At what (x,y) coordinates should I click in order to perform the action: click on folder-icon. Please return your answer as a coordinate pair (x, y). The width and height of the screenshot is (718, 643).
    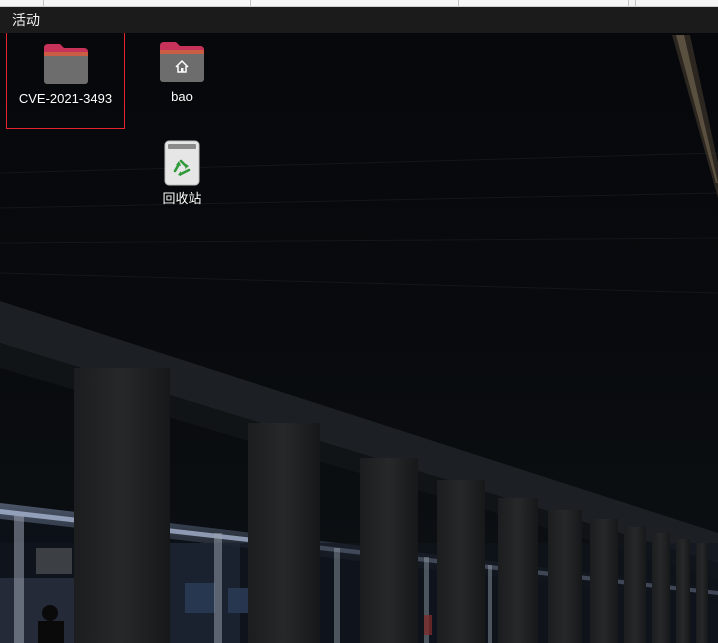
    Looking at the image, I should click on (65, 64).